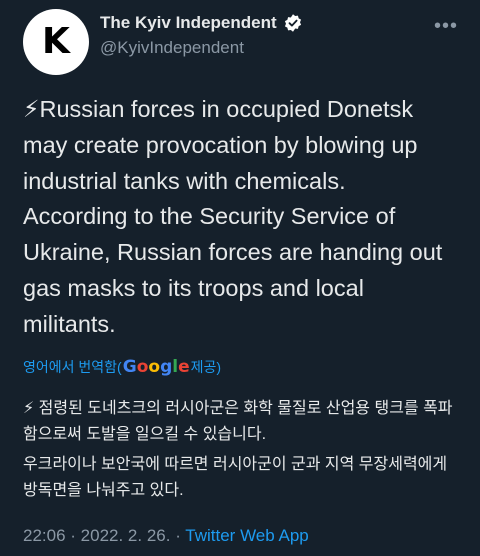  What do you see at coordinates (446, 26) in the screenshot?
I see `more-horizontal-icon: •••` at bounding box center [446, 26].